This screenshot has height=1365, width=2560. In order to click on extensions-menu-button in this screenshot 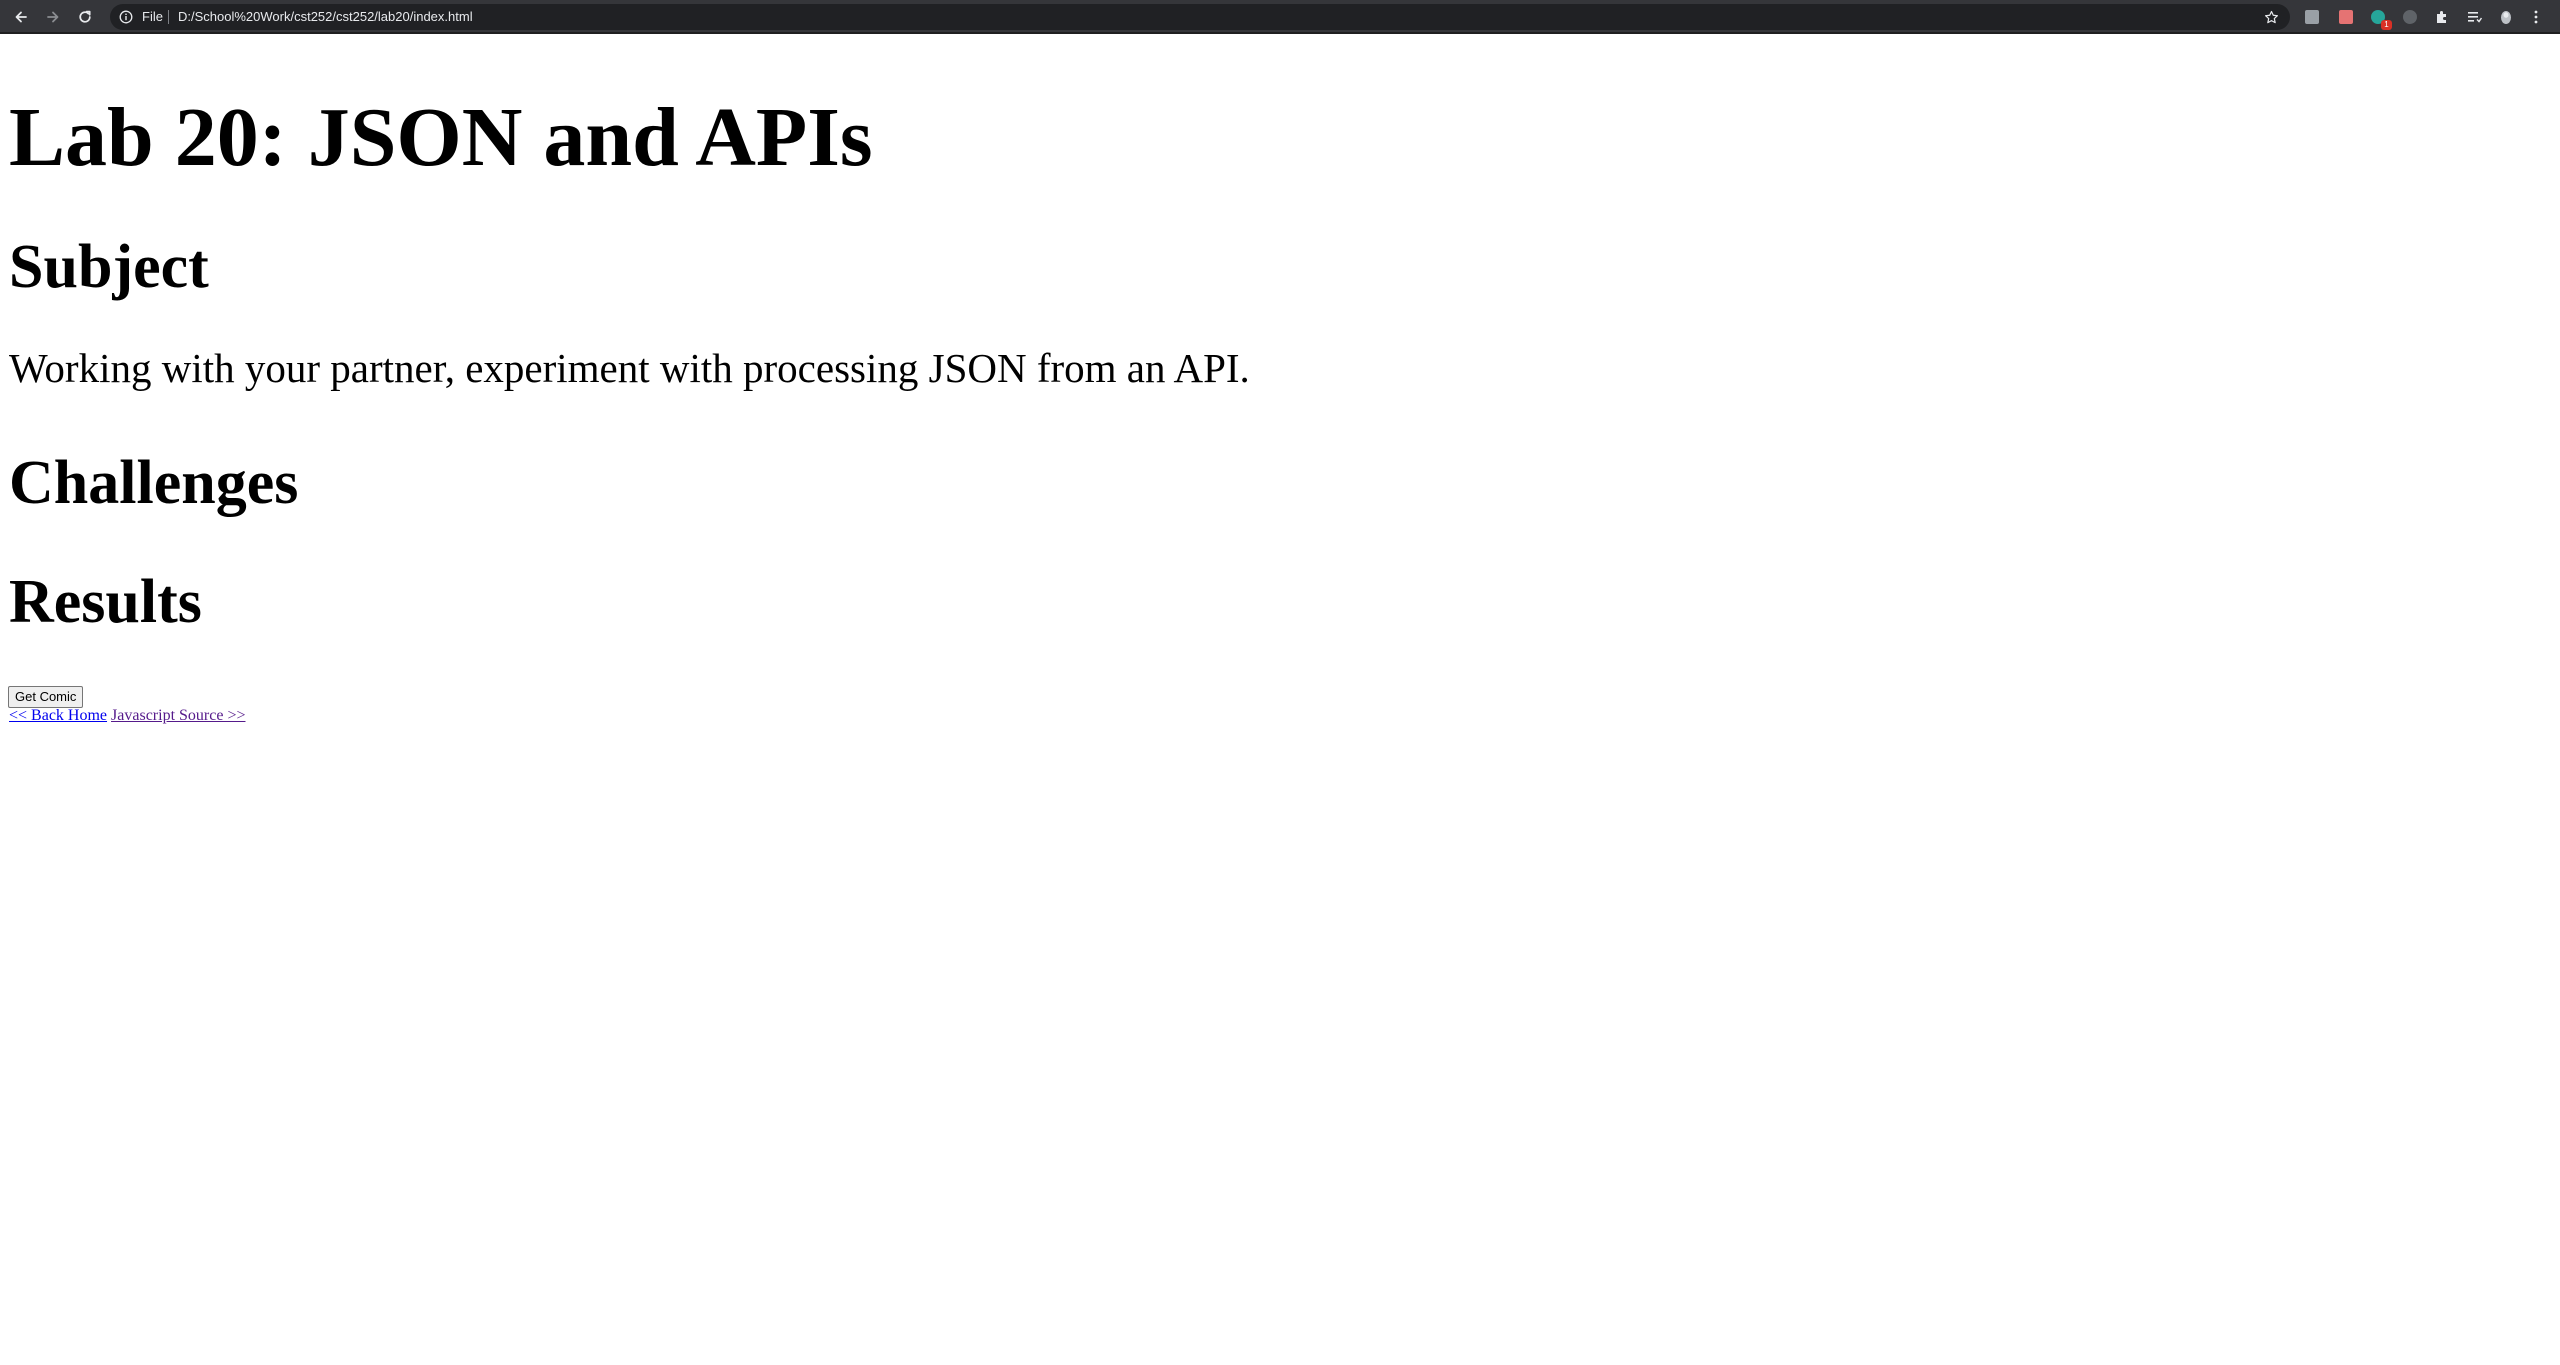, I will do `click(2442, 17)`.